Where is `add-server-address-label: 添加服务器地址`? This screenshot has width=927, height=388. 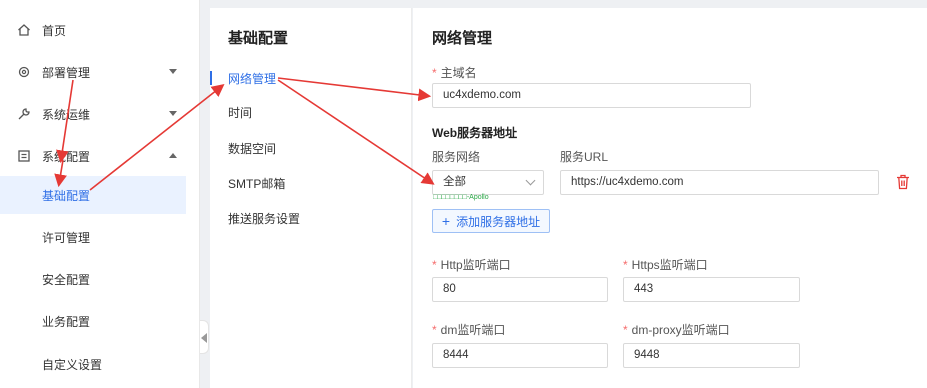
add-server-address-label: 添加服务器地址 is located at coordinates (498, 221).